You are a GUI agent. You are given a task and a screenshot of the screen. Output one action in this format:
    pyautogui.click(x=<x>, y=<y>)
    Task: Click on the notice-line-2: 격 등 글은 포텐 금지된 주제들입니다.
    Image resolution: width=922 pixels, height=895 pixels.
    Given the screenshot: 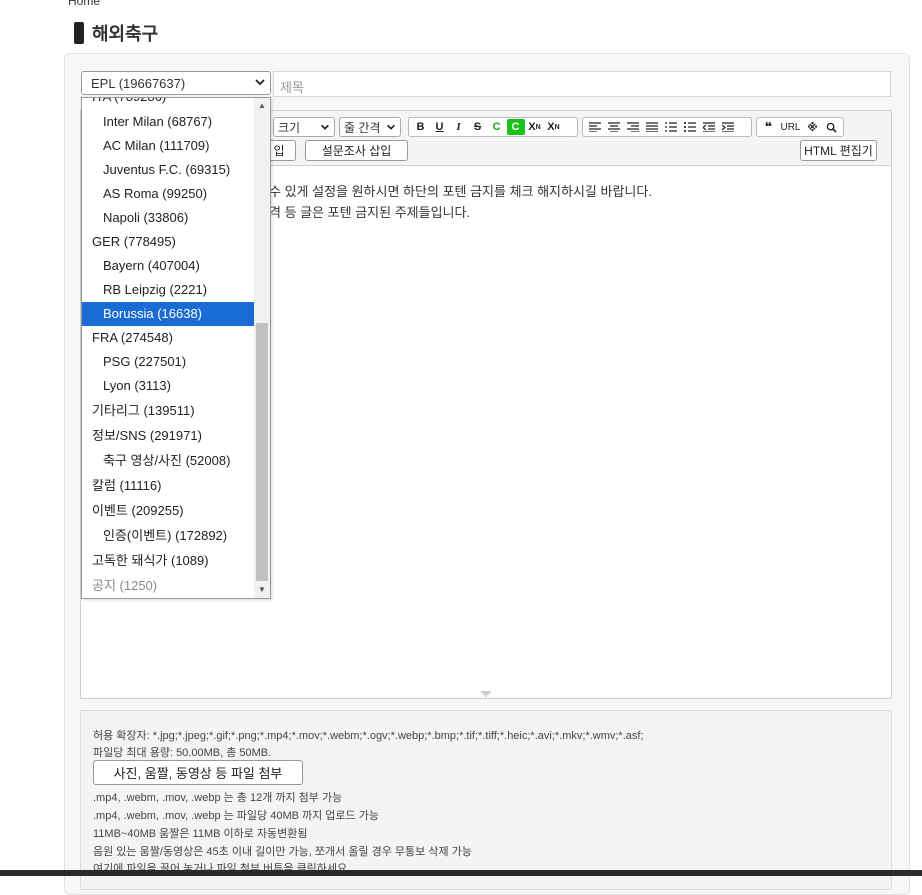 What is the action you would take?
    pyautogui.click(x=370, y=212)
    